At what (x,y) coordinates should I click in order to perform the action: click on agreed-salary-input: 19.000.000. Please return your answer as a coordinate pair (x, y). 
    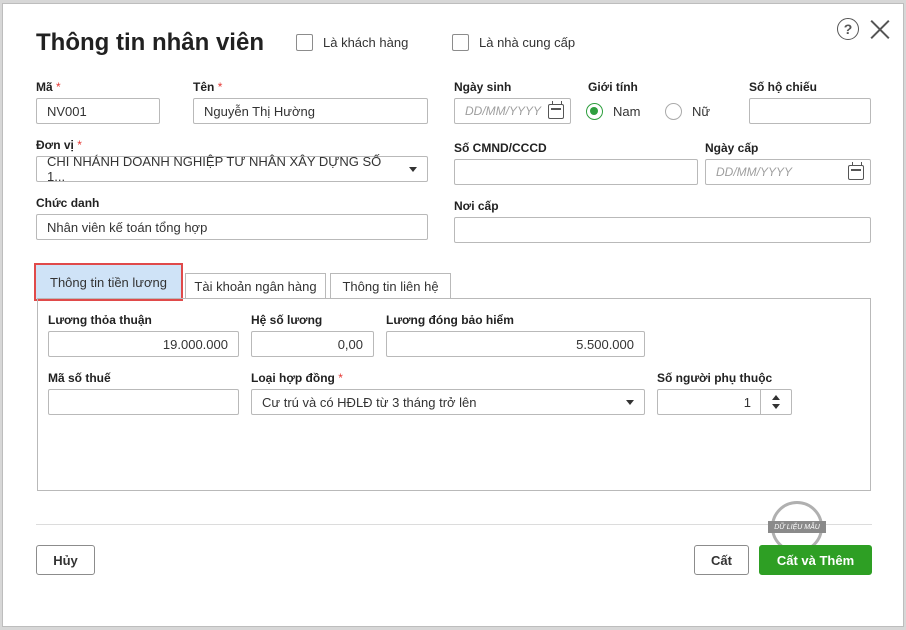
    Looking at the image, I should click on (143, 344).